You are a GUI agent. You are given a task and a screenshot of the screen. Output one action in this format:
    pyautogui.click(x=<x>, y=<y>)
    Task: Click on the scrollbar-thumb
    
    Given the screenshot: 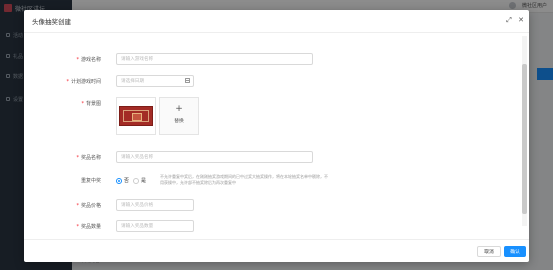 What is the action you would take?
    pyautogui.click(x=524, y=139)
    